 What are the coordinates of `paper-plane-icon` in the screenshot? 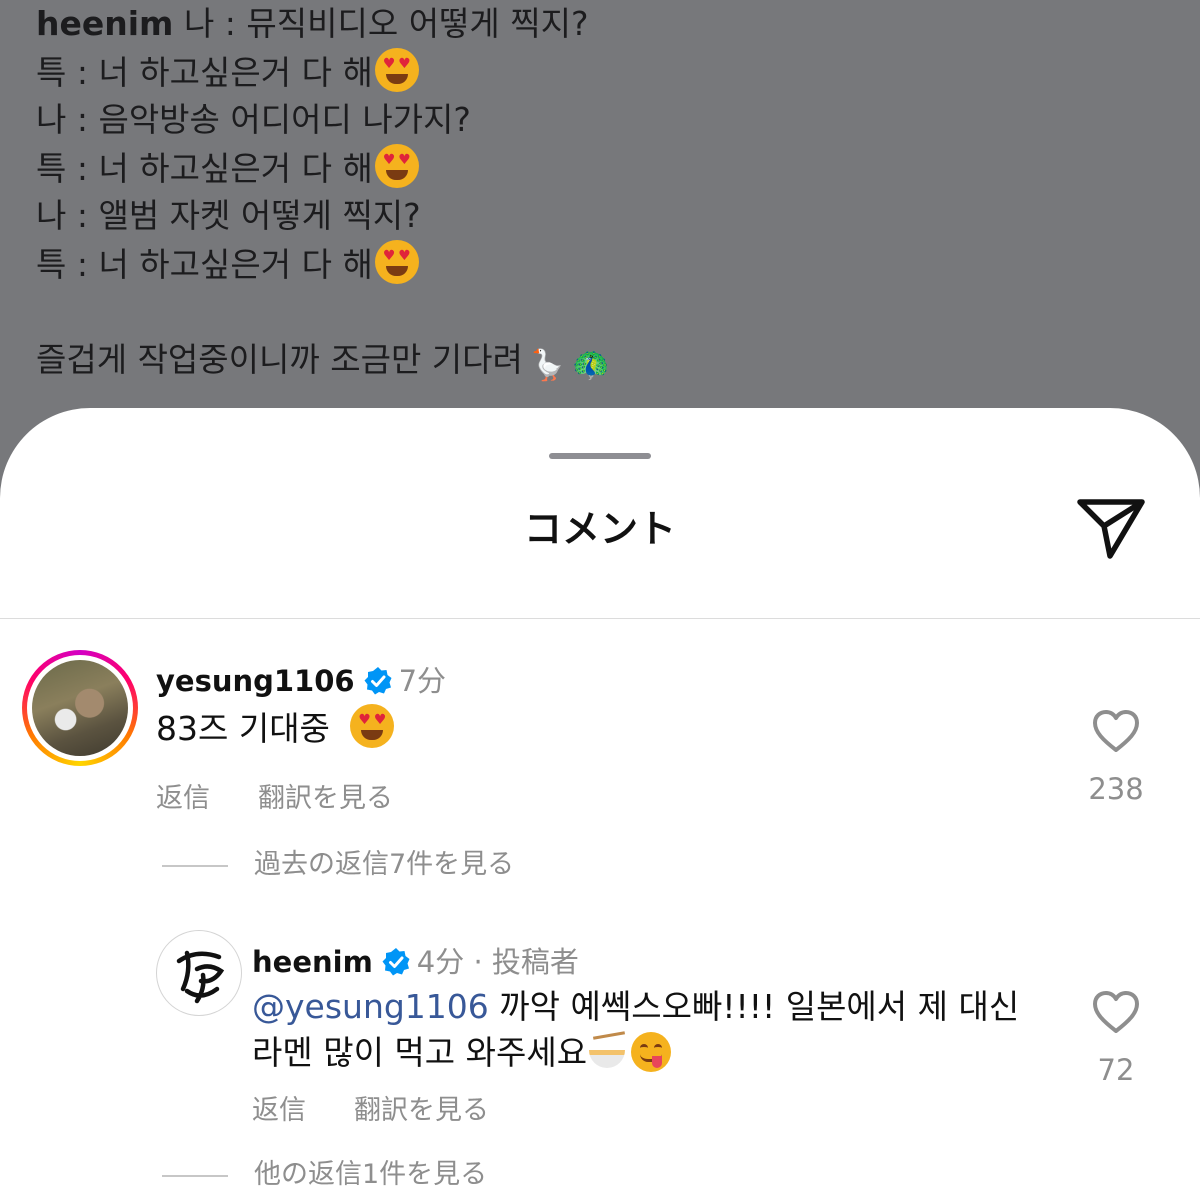 It's located at (1111, 527).